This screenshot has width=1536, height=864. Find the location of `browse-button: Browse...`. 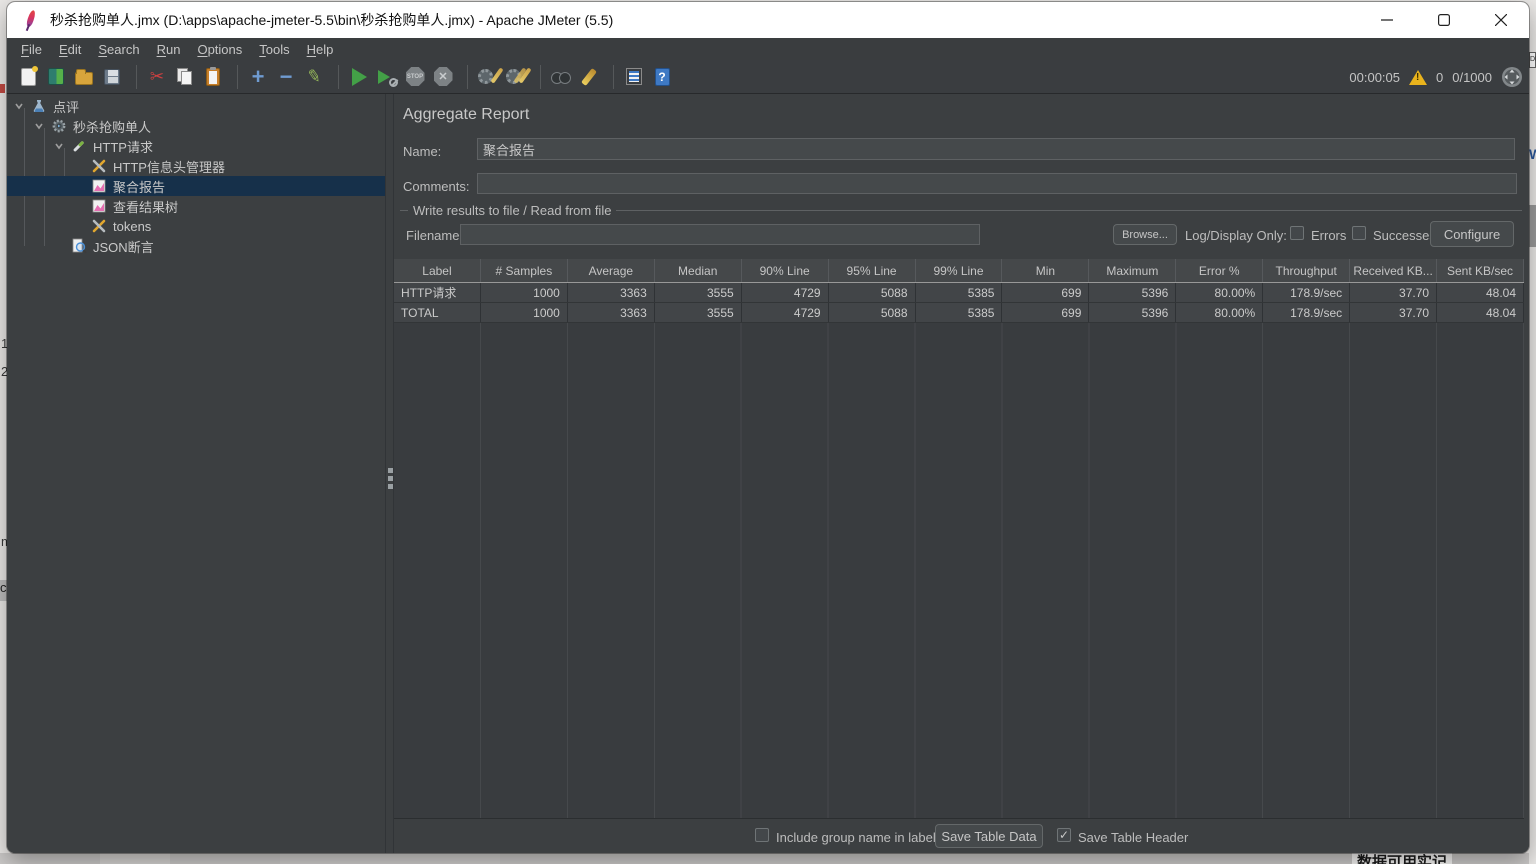

browse-button: Browse... is located at coordinates (1145, 234).